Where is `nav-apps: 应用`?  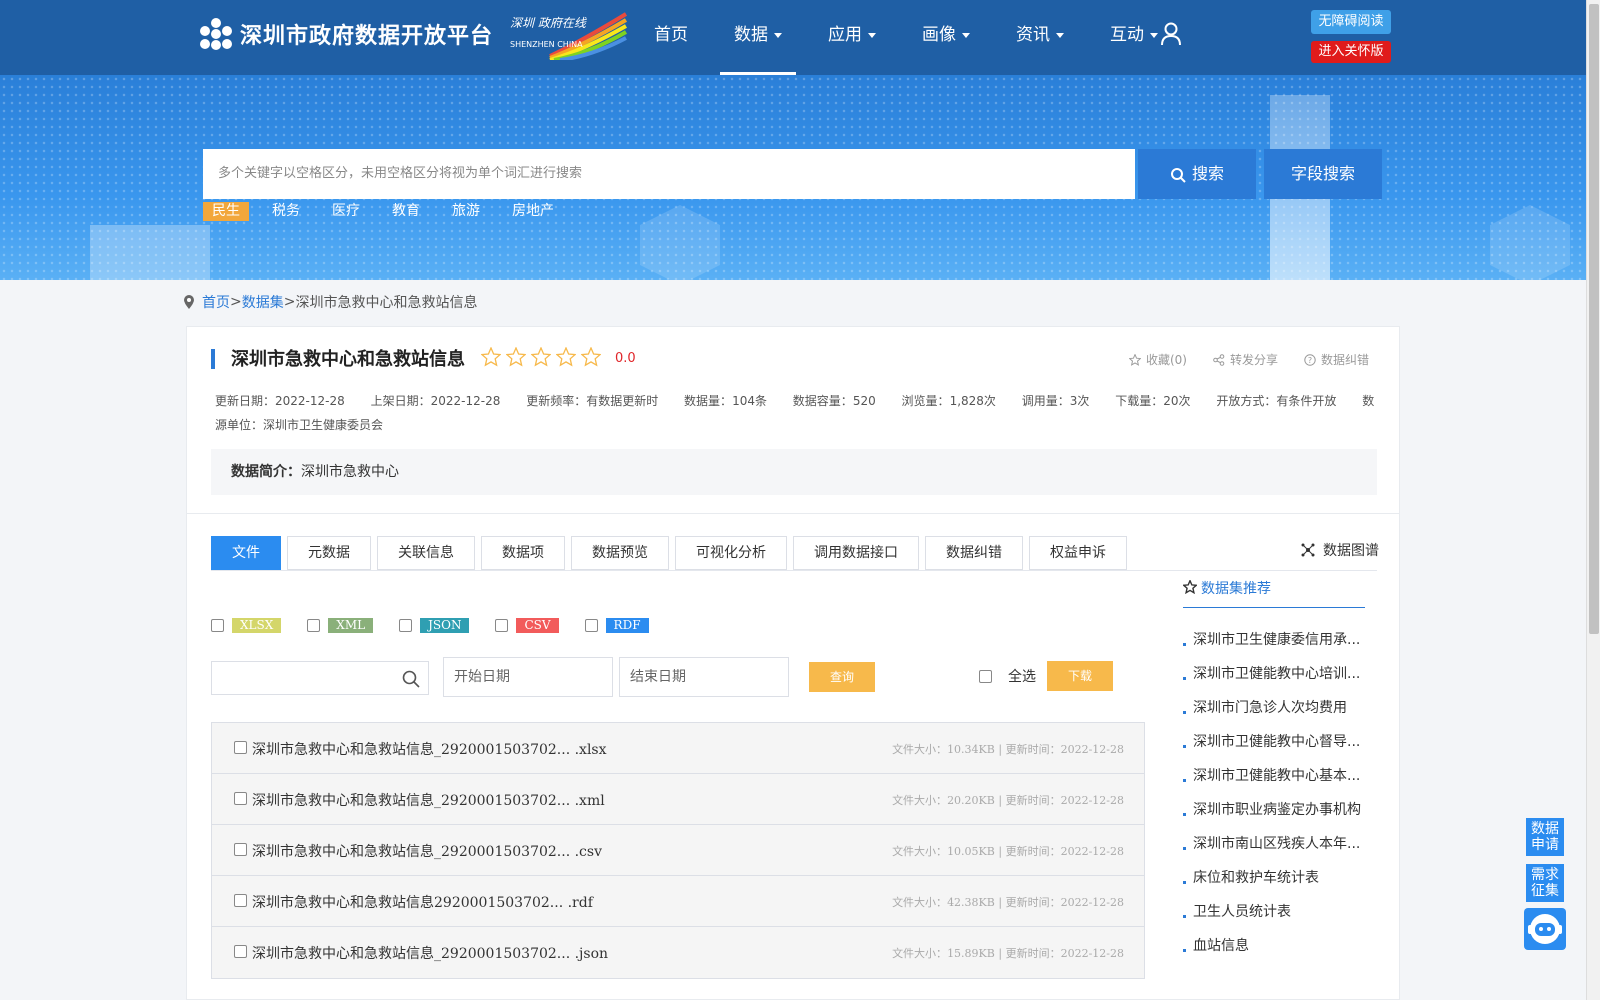
nav-apps: 应用 is located at coordinates (852, 37).